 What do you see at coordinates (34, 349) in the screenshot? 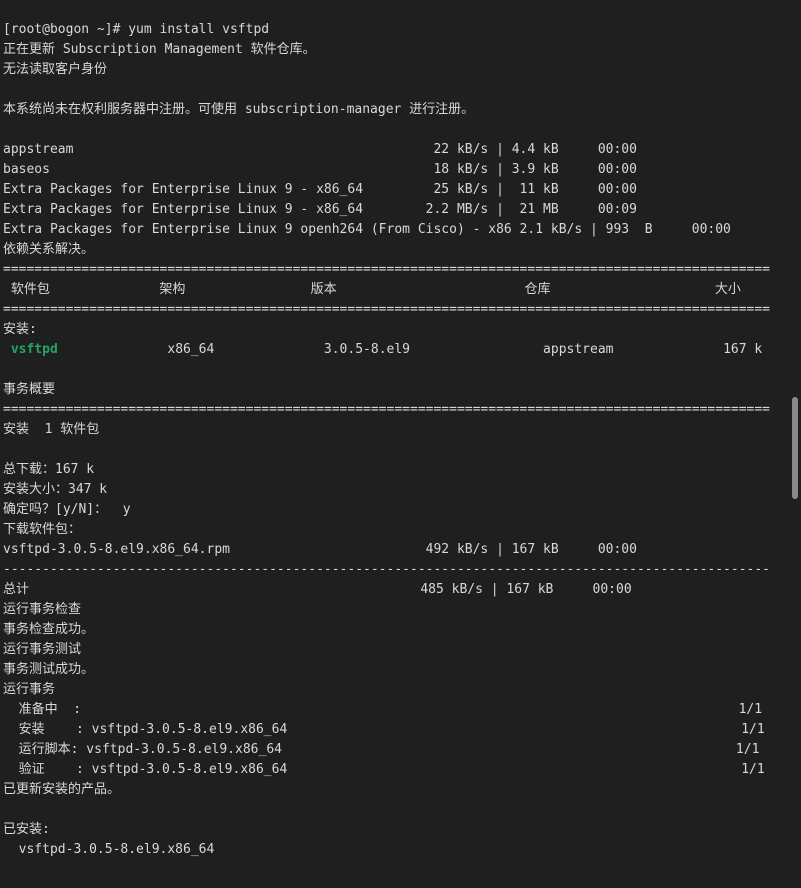
I see `package-name: vsftpd` at bounding box center [34, 349].